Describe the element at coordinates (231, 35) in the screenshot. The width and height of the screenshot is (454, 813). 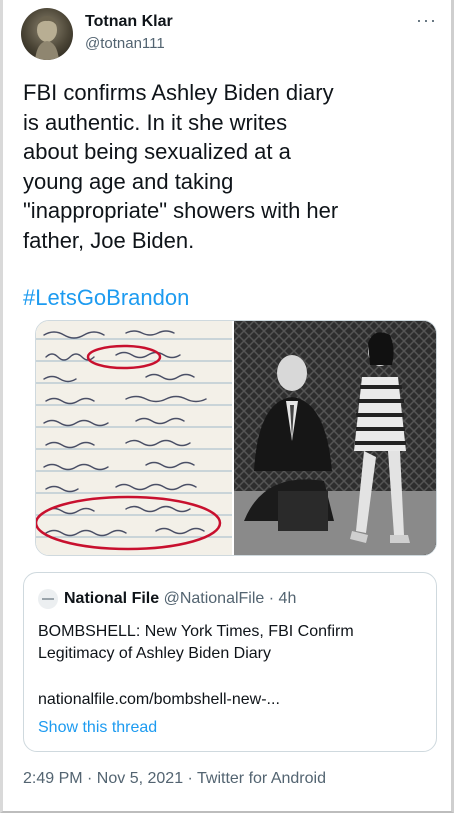
I see `tweet-header: Totnan Klar @totnan111 ···` at that location.